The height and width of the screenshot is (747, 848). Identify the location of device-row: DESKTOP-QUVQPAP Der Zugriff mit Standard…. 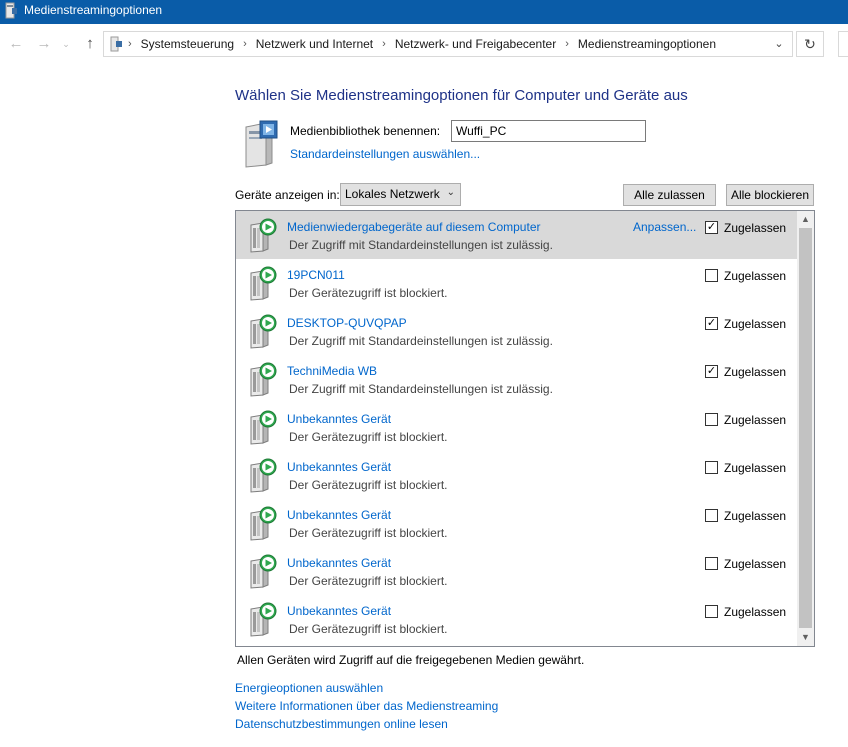
(516, 331).